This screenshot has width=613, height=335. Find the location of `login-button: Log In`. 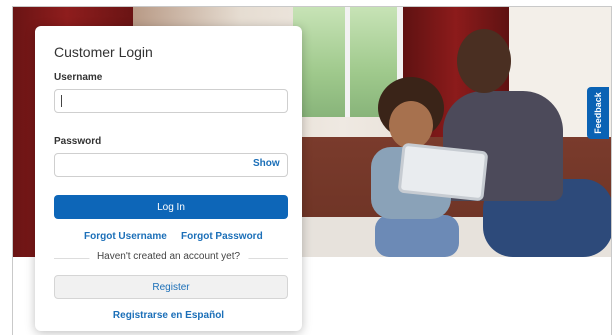

login-button: Log In is located at coordinates (171, 207).